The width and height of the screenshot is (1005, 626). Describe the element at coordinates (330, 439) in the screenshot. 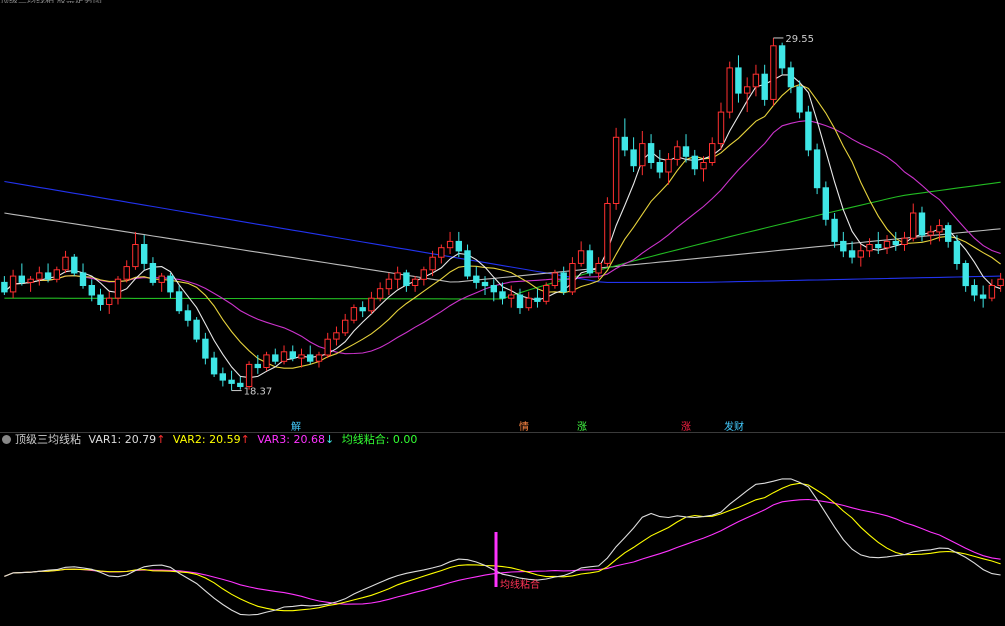

I see `var3-arrow: ↓` at that location.